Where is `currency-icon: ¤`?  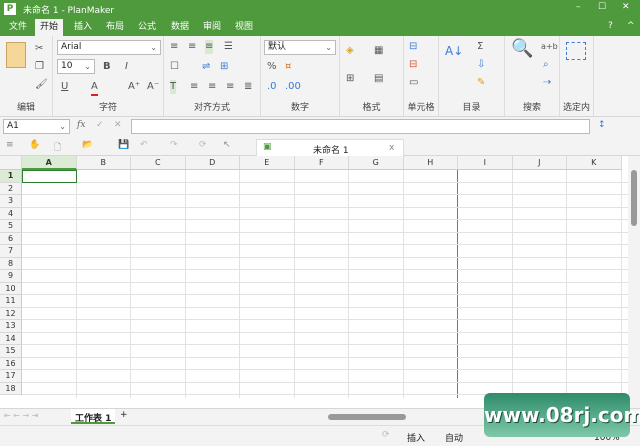 currency-icon: ¤ is located at coordinates (288, 67).